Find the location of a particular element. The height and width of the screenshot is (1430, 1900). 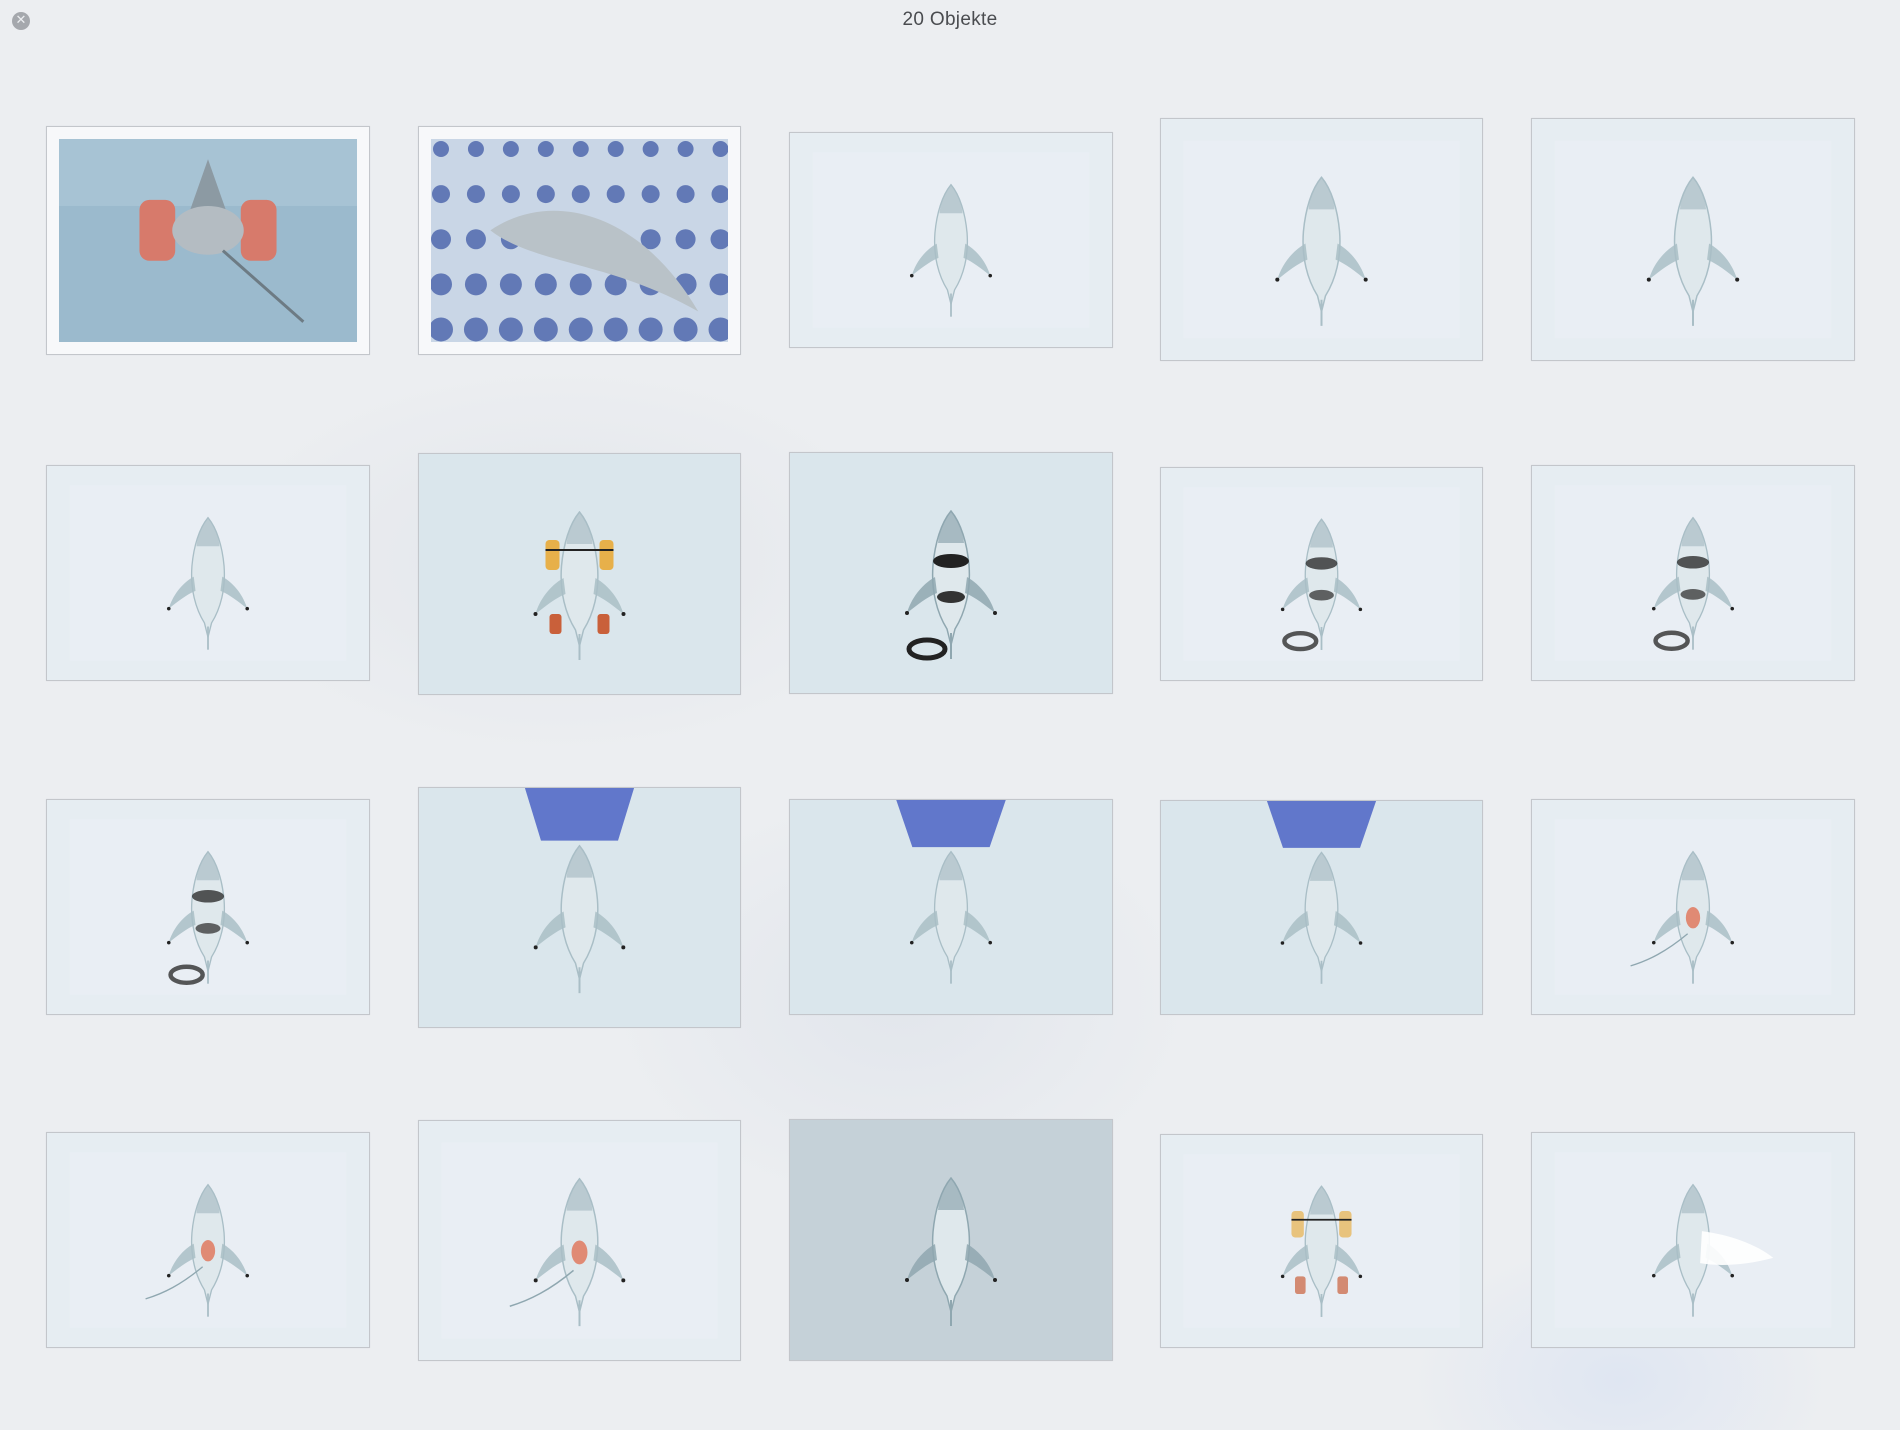

window-title: 20 Objekte is located at coordinates (950, 19).